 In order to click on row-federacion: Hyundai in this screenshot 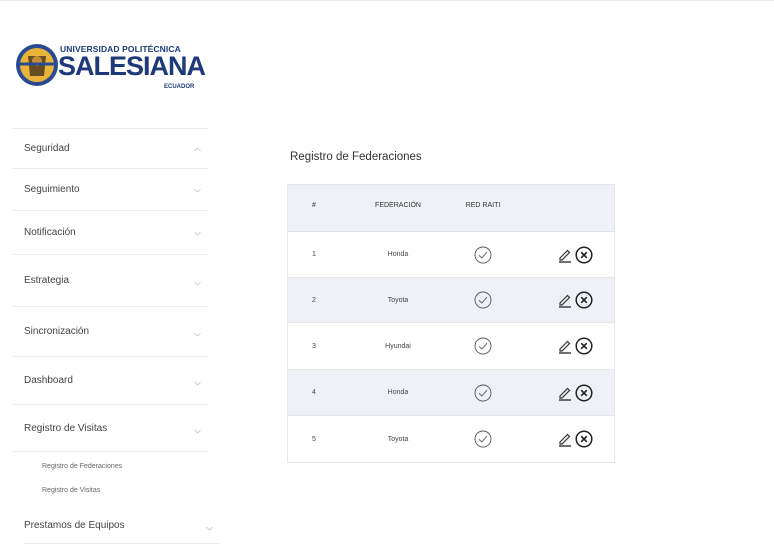, I will do `click(398, 346)`.